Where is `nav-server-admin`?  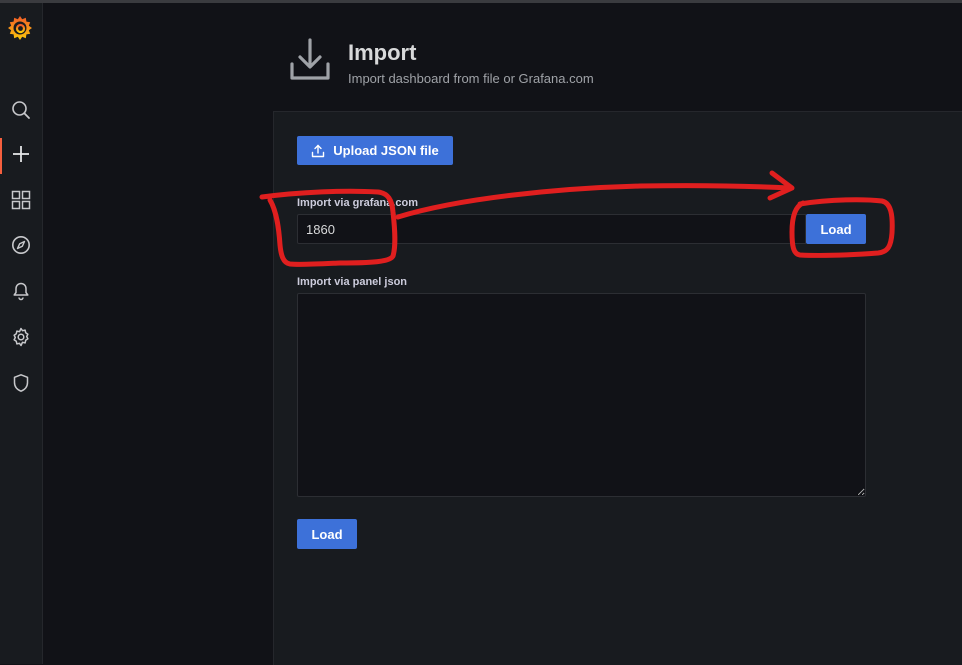
nav-server-admin is located at coordinates (21, 383).